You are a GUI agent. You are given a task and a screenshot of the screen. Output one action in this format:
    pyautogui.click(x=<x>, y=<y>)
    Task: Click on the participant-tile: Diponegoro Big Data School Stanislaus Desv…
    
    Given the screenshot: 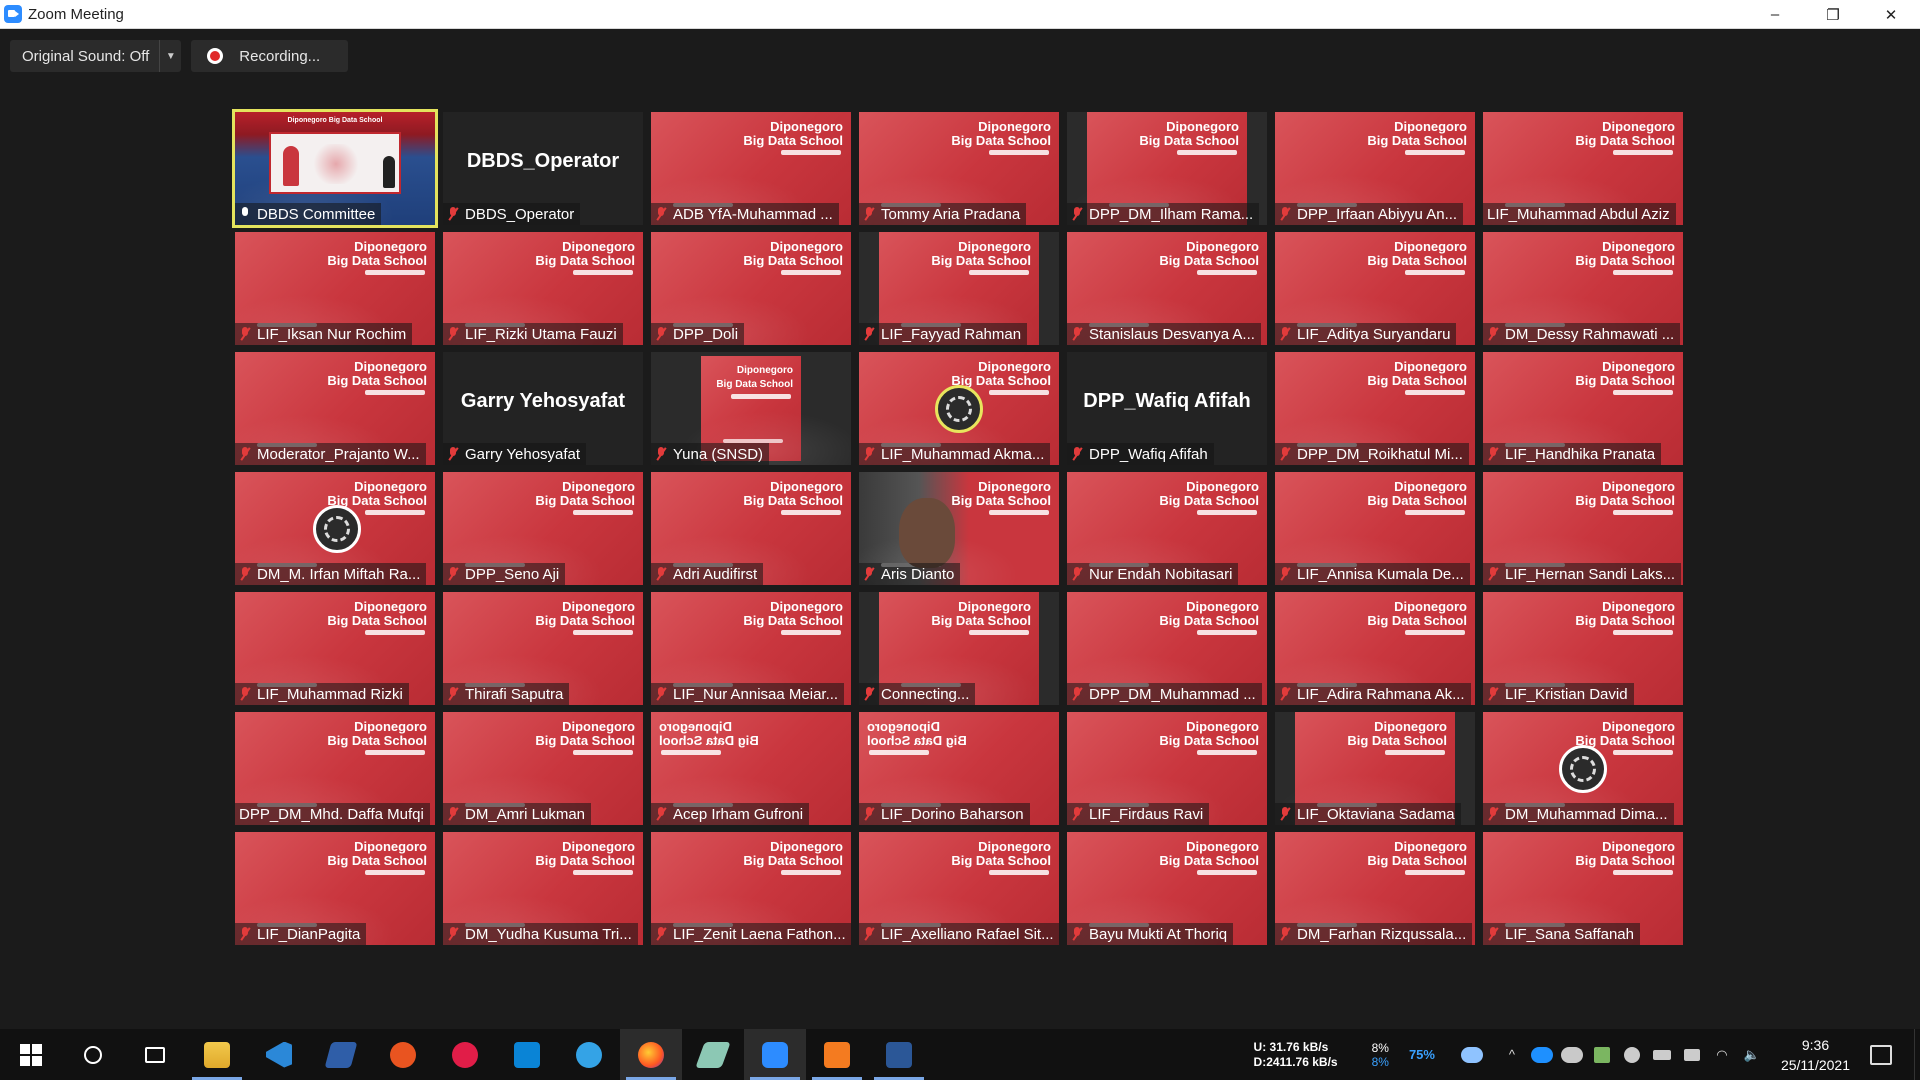 What is the action you would take?
    pyautogui.click(x=1167, y=288)
    